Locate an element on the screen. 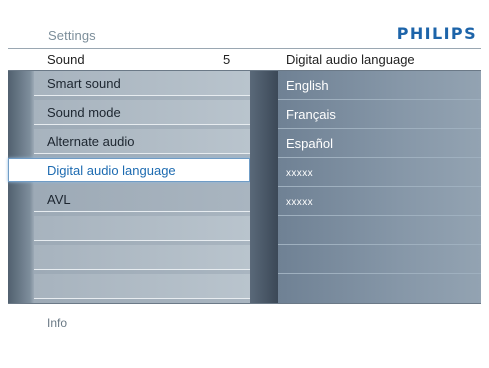 The image size is (489, 368). submenu-header: Digital audio language is located at coordinates (379, 60).